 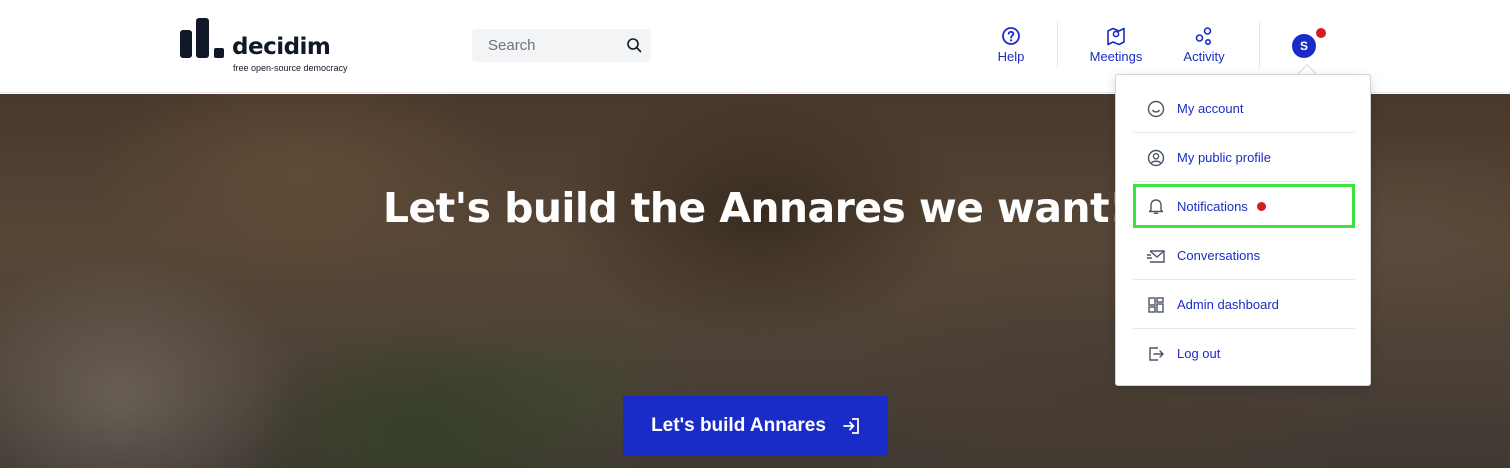 What do you see at coordinates (1156, 354) in the screenshot?
I see `logout-icon` at bounding box center [1156, 354].